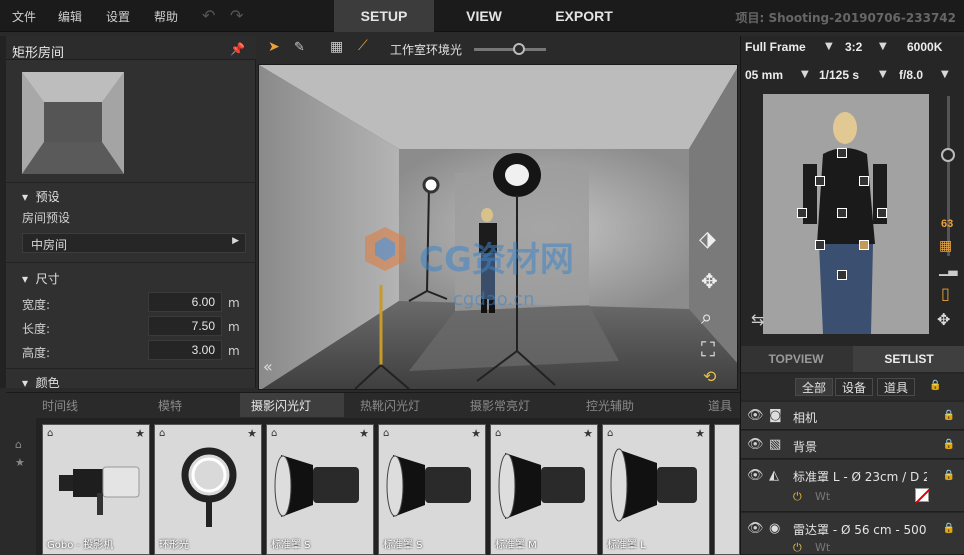  I want to click on setlist-row: 👁 ◉ 雷达罩 - Ø 56 cm - 500W 🔒 ⏻ Wt, so click(852, 534).